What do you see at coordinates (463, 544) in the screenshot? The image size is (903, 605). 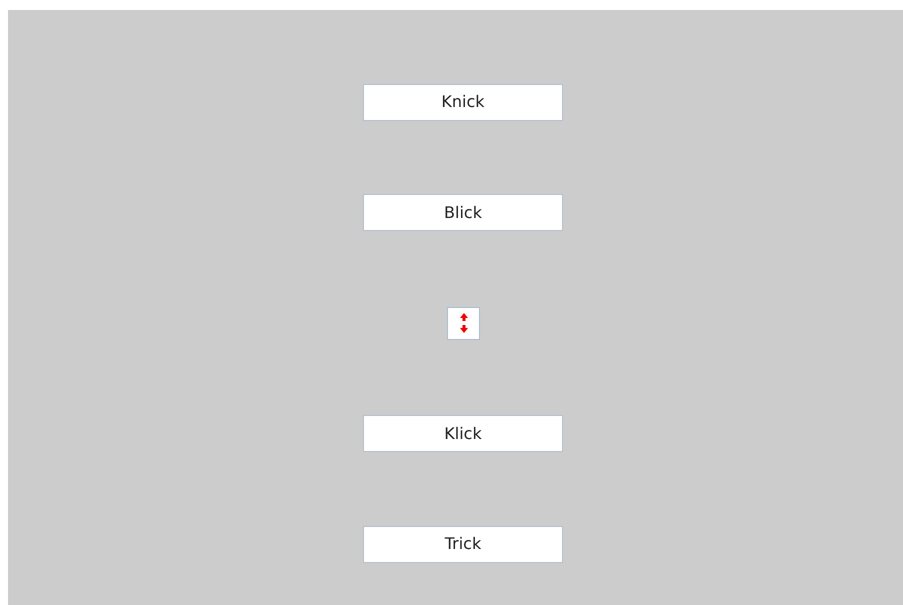 I see `text-button: Trick` at bounding box center [463, 544].